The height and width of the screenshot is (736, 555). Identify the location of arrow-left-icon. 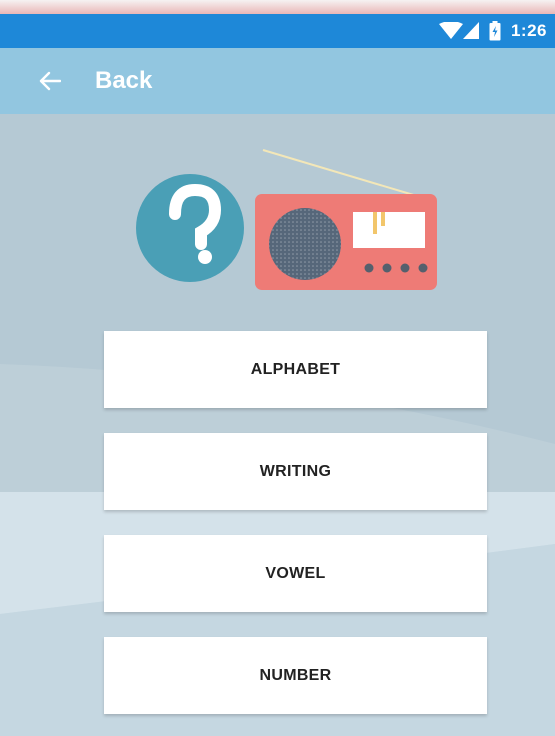
(50, 81).